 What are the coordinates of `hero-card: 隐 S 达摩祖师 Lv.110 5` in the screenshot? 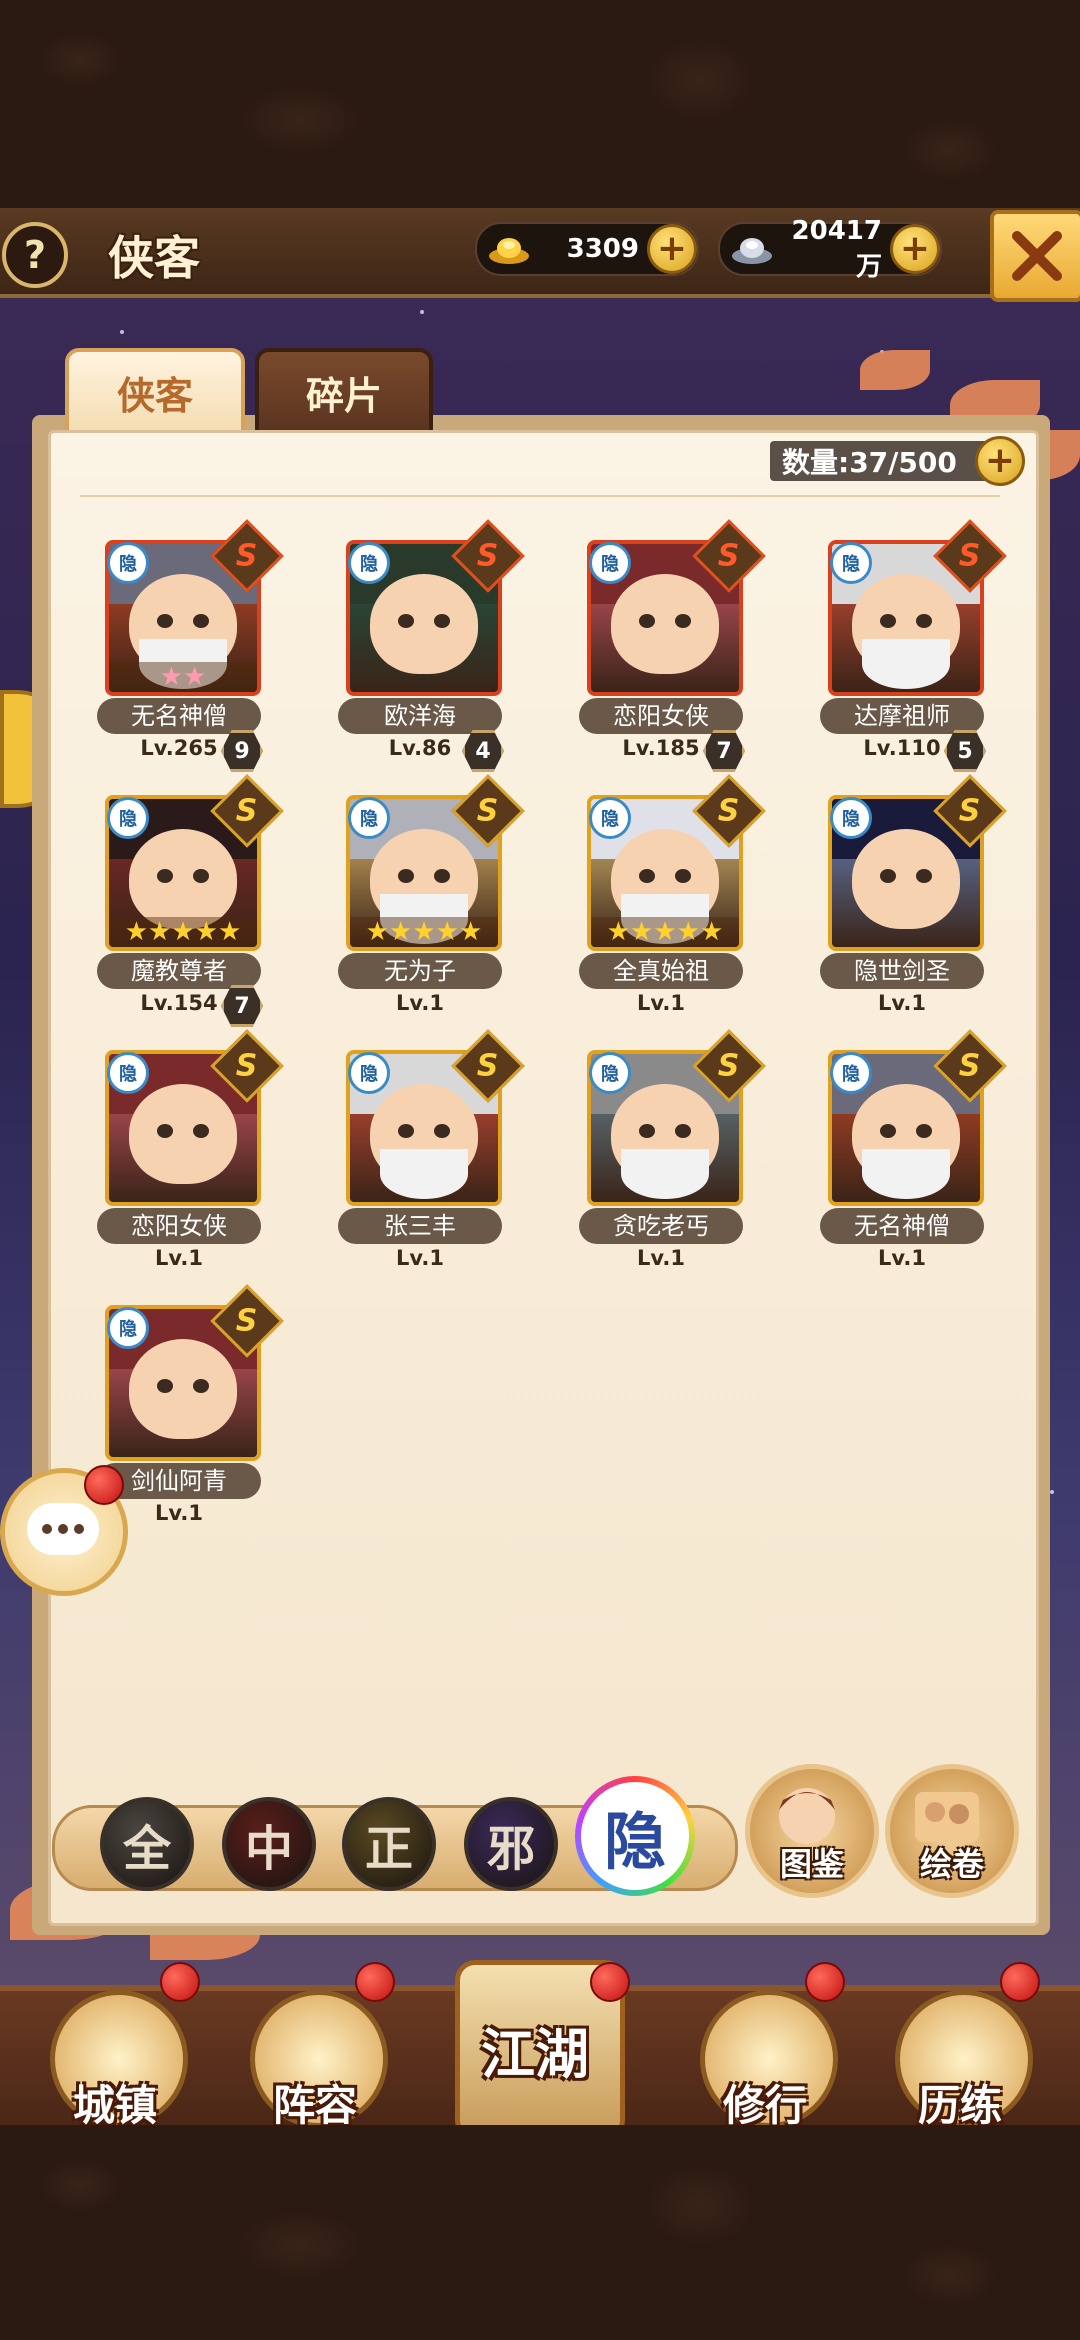 It's located at (913, 645).